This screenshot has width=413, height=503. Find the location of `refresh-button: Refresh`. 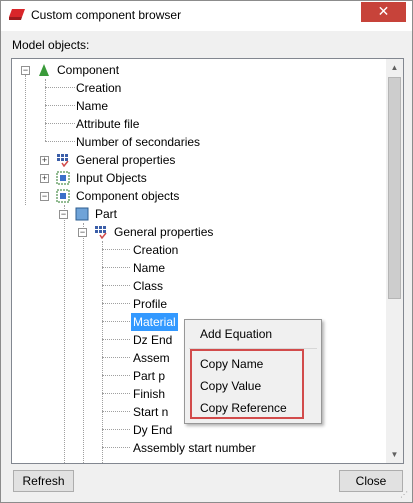

refresh-button: Refresh is located at coordinates (43, 481).